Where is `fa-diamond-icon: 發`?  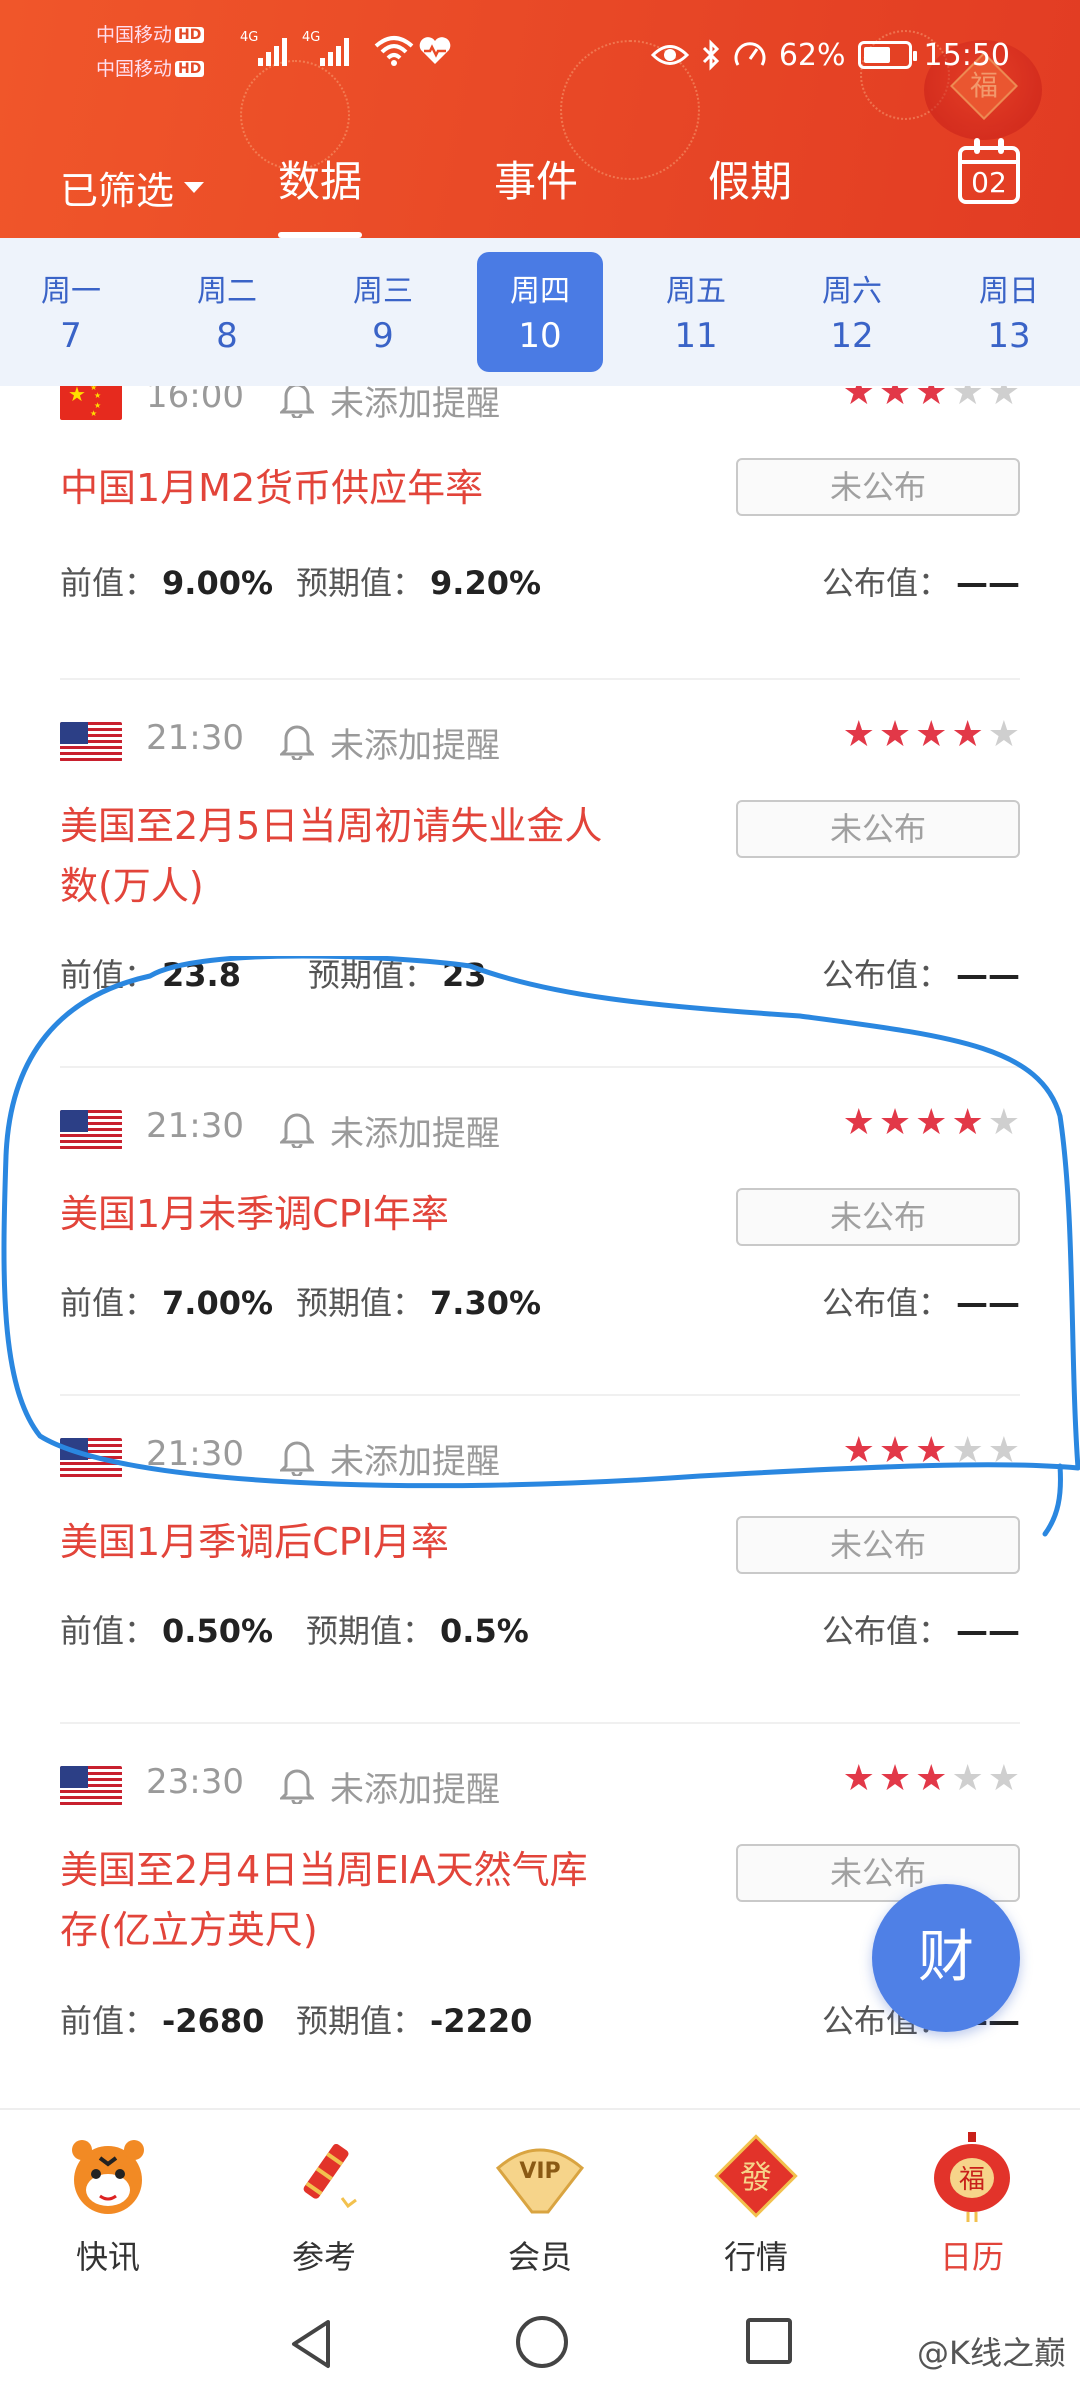 fa-diamond-icon: 發 is located at coordinates (756, 2176).